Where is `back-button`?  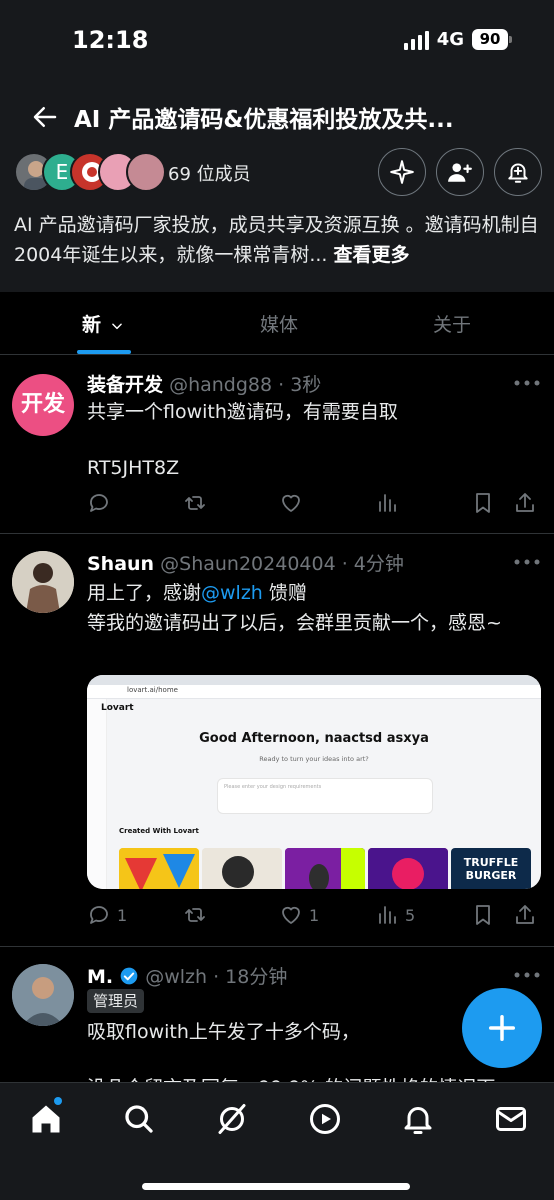
back-button is located at coordinates (45, 117).